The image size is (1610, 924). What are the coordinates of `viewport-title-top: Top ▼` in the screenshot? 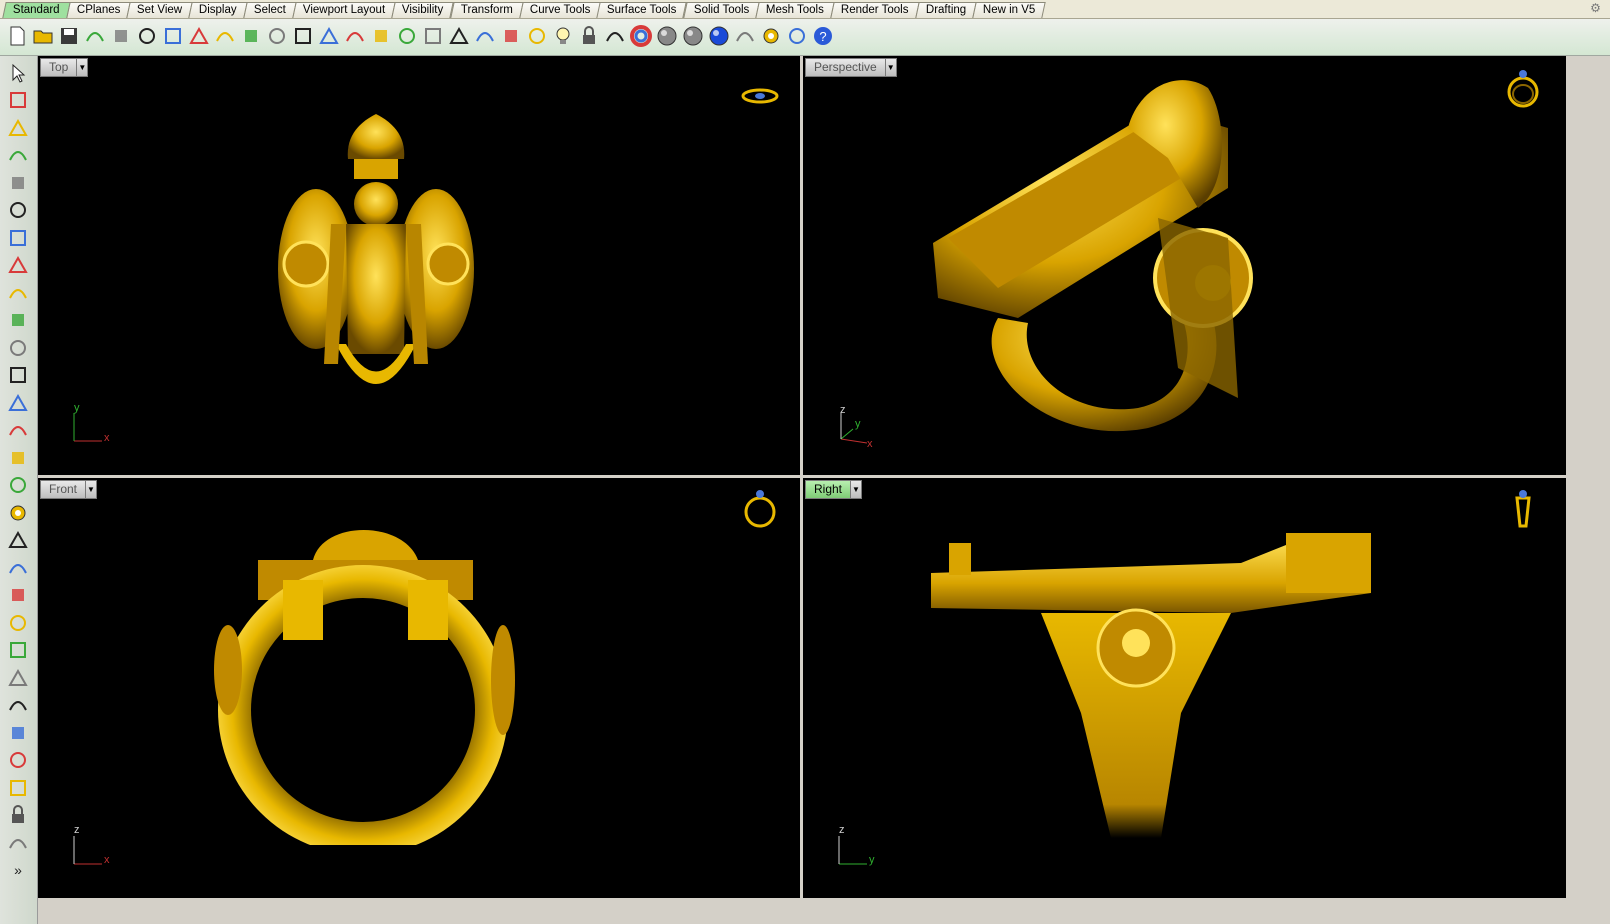 It's located at (64, 67).